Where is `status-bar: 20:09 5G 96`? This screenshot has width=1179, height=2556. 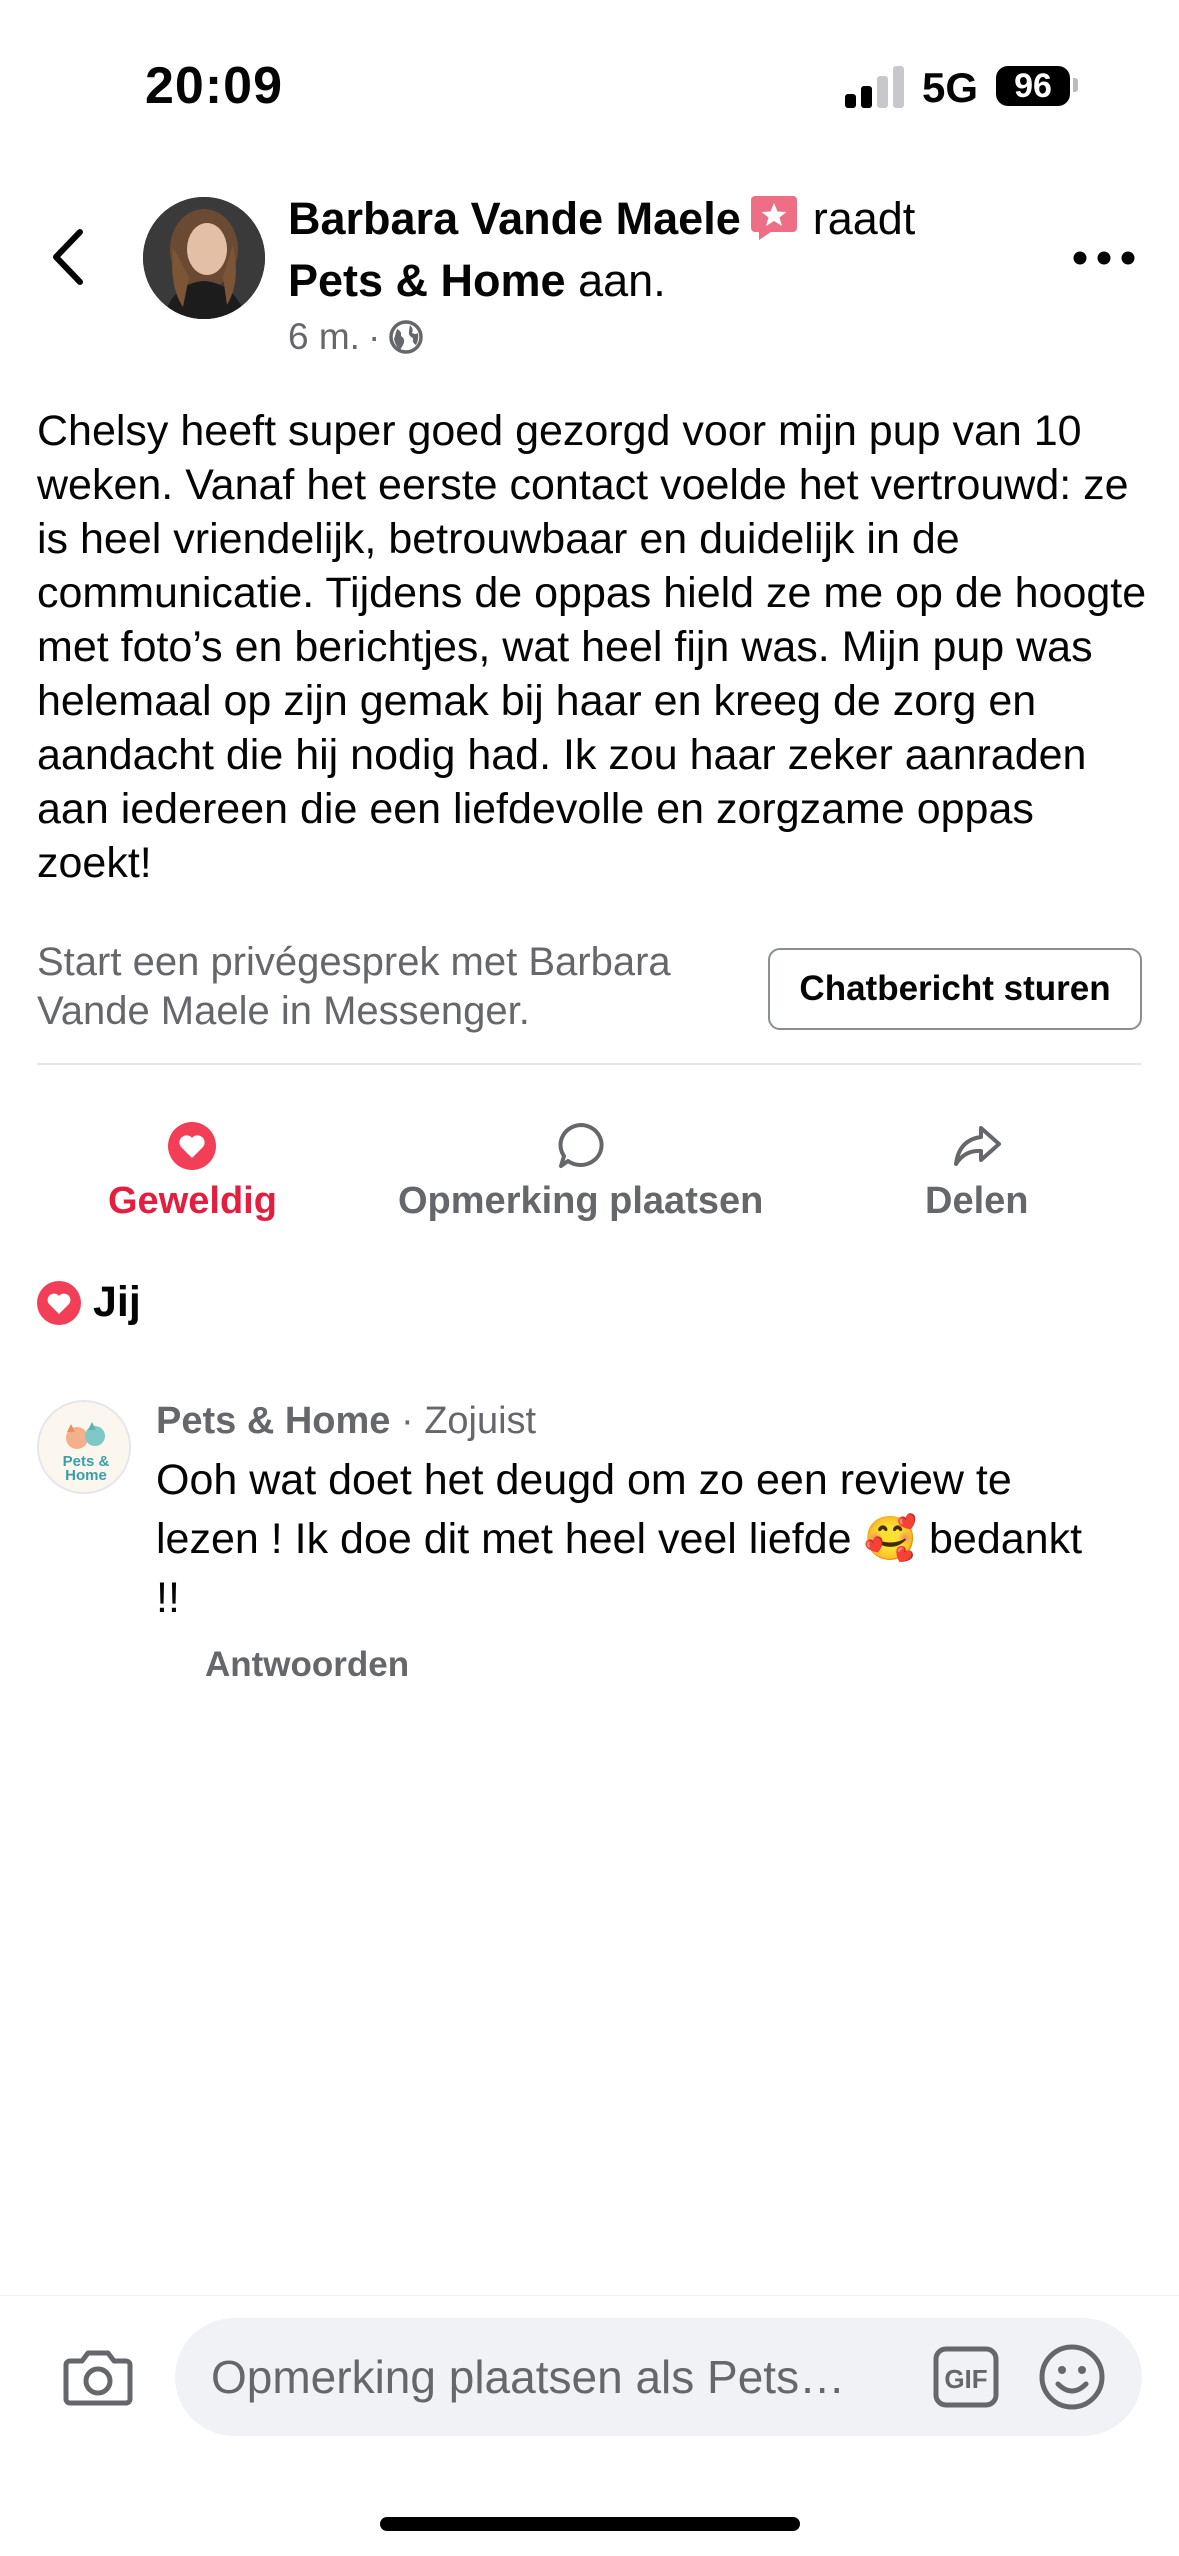 status-bar: 20:09 5G 96 is located at coordinates (589, 85).